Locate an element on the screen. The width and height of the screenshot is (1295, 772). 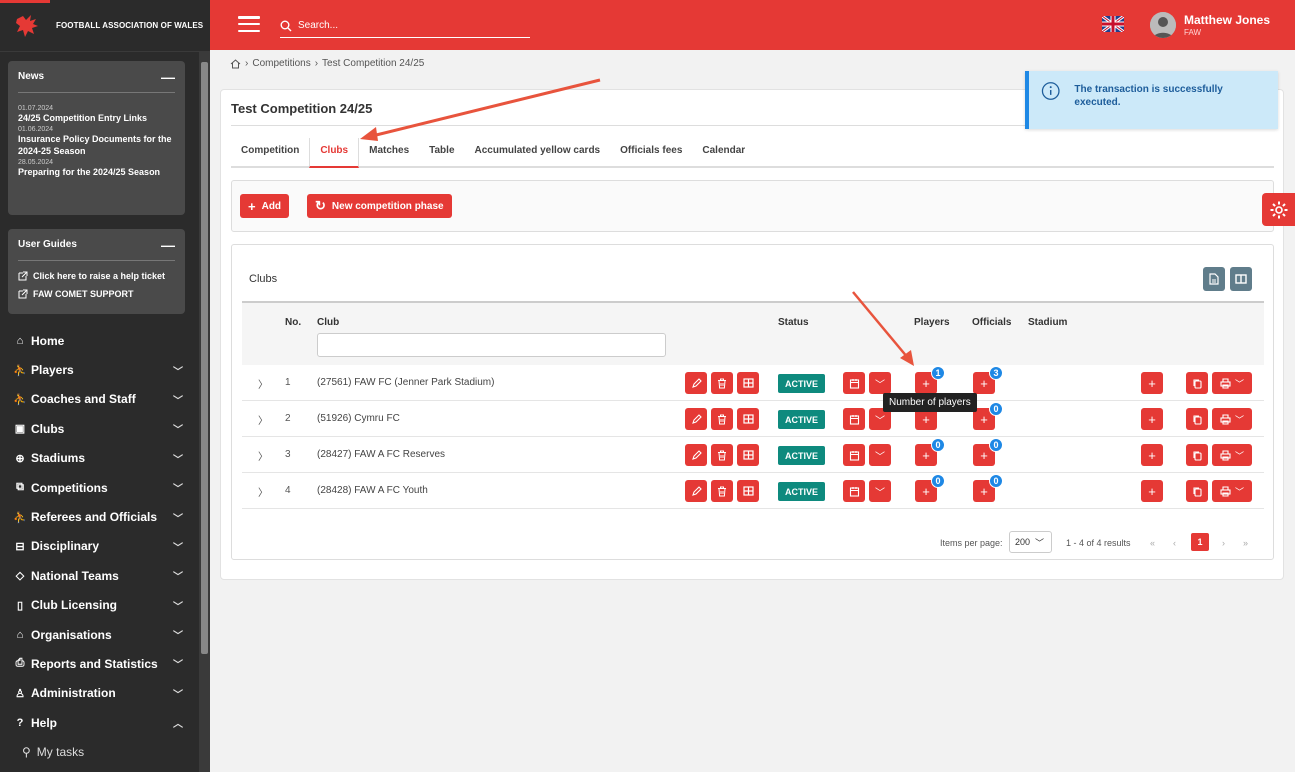
nav-disciplinary: ⊟ Disciplinary ﹀ is located at coordinates (98, 546).